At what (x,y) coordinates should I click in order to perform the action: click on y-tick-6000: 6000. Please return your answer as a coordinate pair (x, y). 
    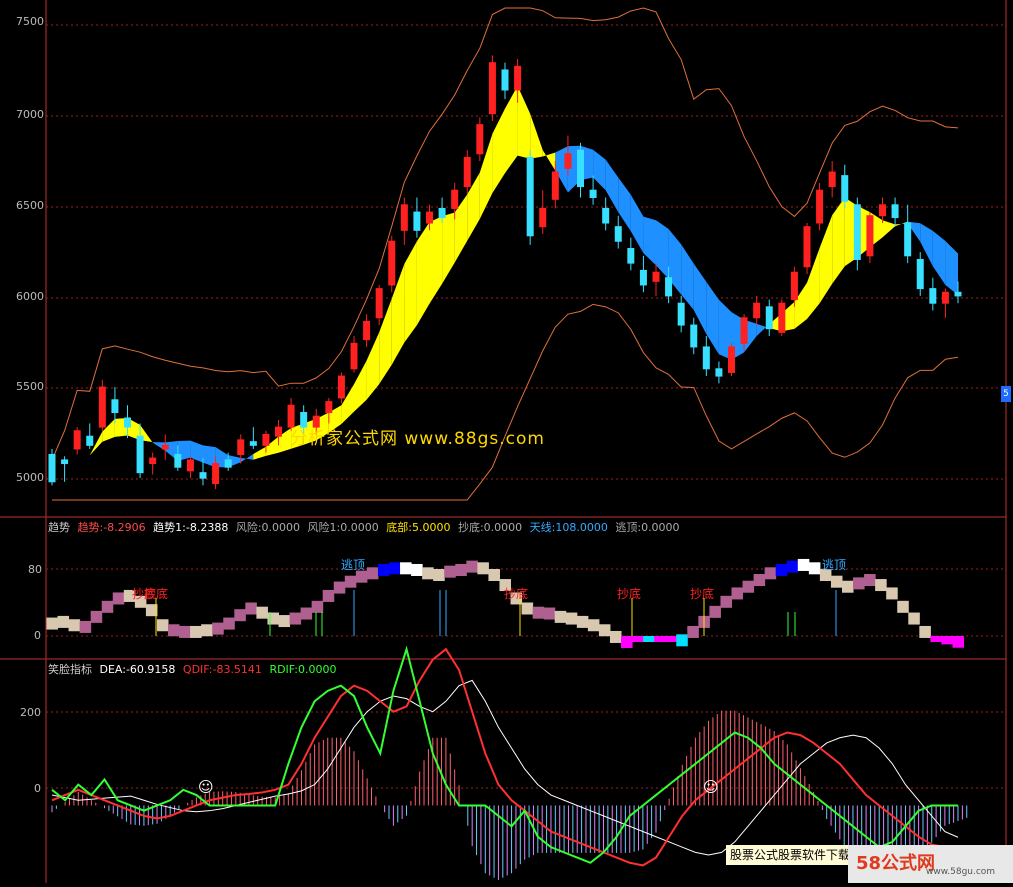
    Looking at the image, I should click on (30, 296).